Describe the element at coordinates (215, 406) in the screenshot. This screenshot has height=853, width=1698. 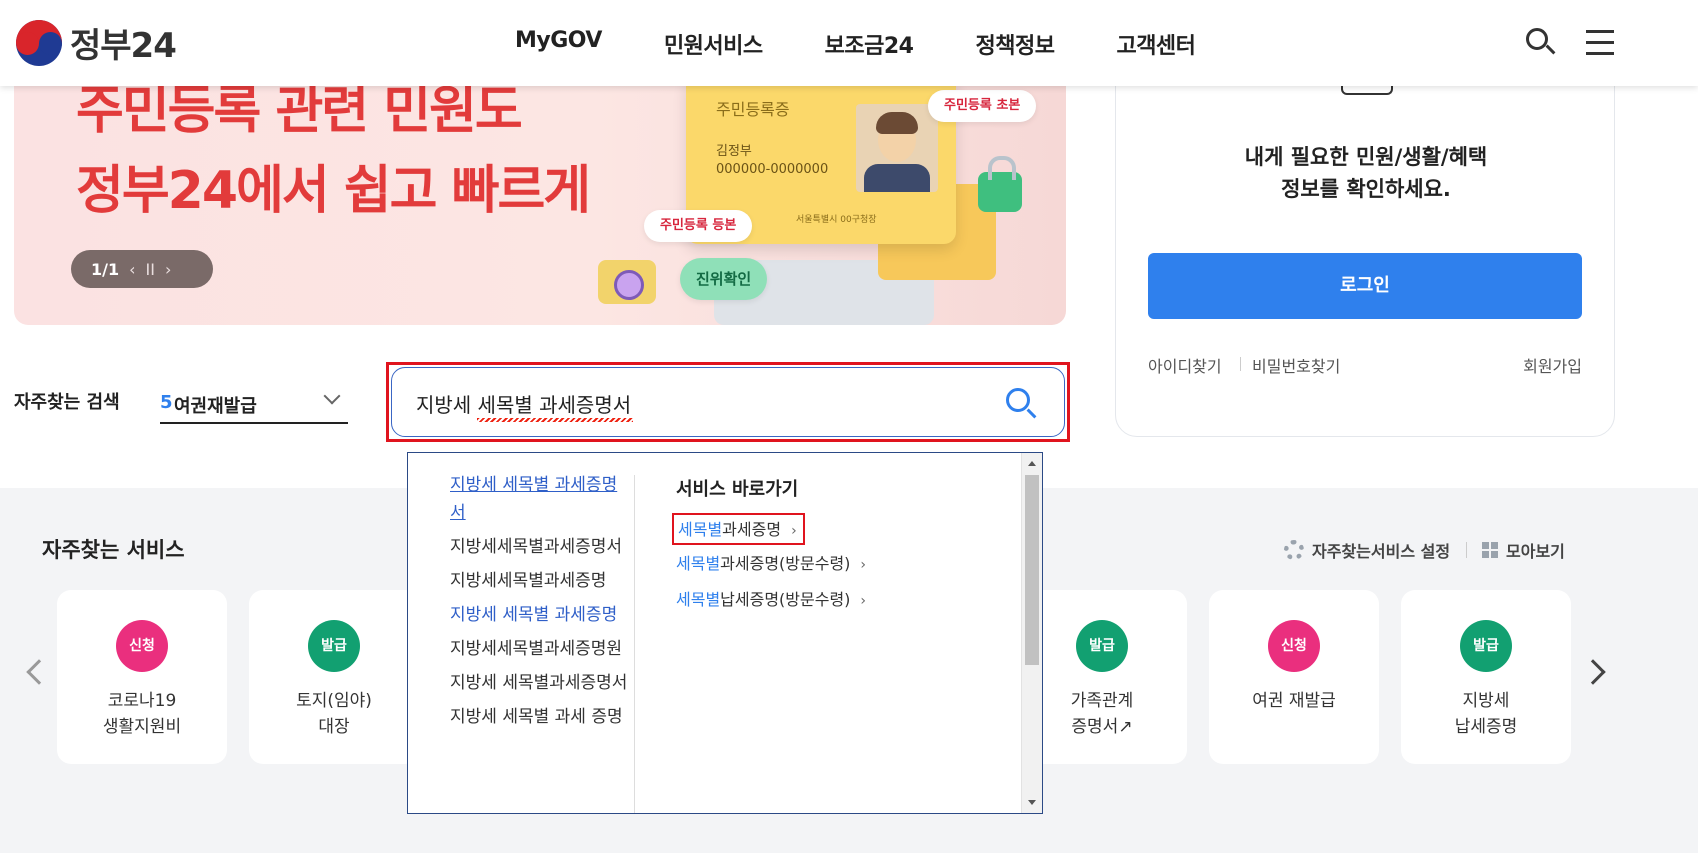
I see `frequent-search-term: 여권재발급` at that location.